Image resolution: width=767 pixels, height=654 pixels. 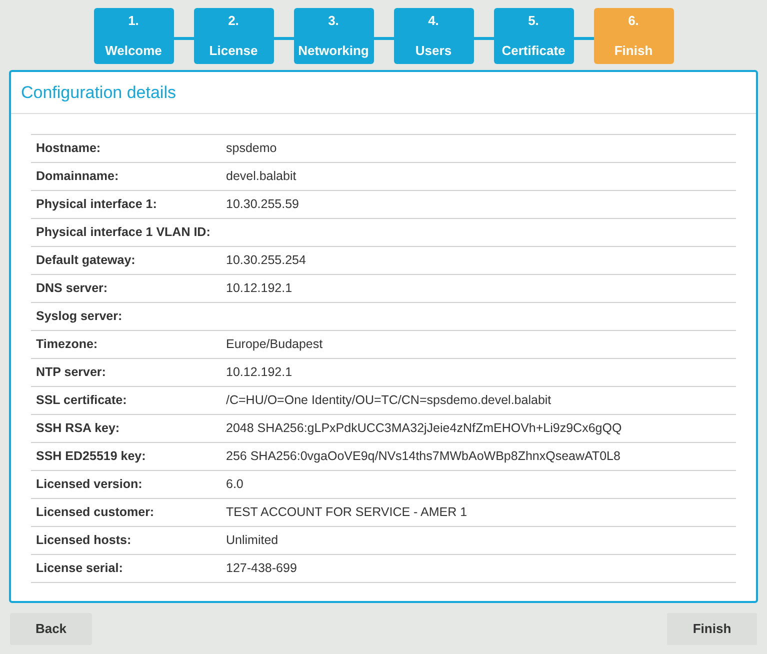 What do you see at coordinates (79, 569) in the screenshot?
I see `field-label: License serial:` at bounding box center [79, 569].